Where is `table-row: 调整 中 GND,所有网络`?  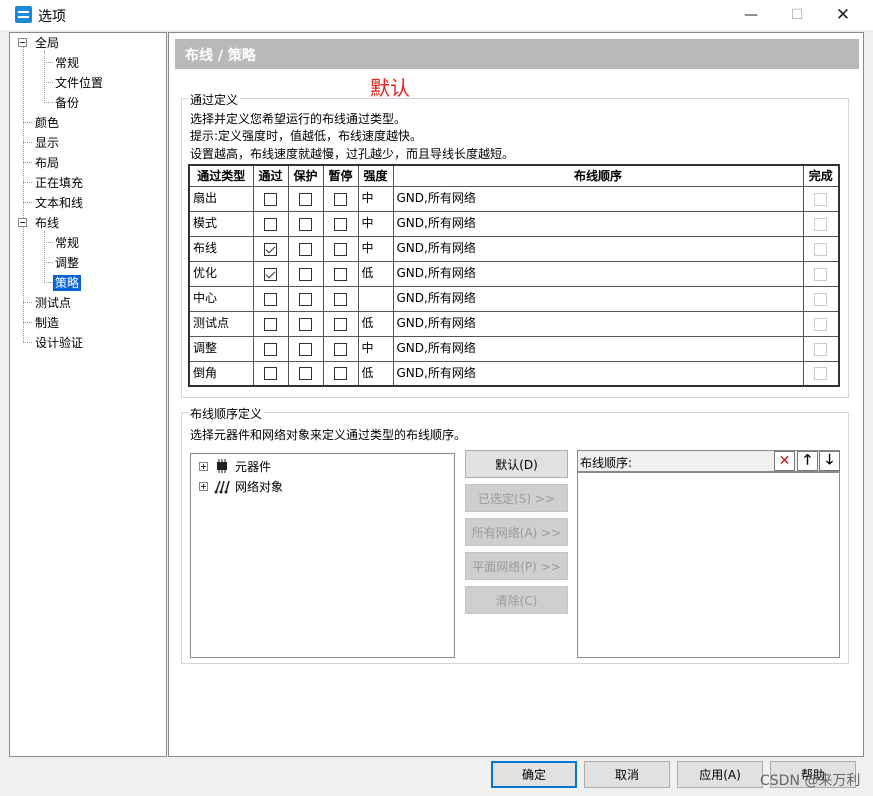
table-row: 调整 中 GND,所有网络 is located at coordinates (514, 348).